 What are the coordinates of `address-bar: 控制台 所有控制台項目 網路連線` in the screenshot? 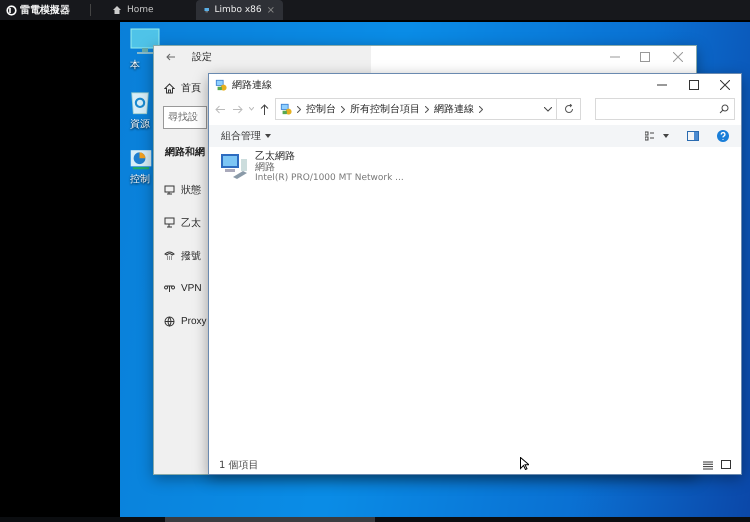 It's located at (416, 109).